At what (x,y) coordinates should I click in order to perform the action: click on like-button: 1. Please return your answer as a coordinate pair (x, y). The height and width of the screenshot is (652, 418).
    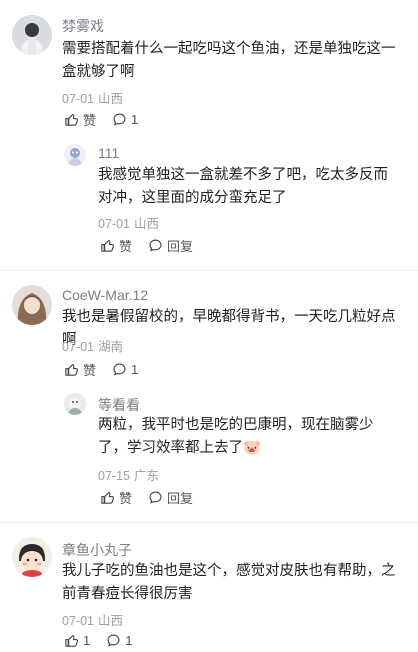
    Looking at the image, I should click on (77, 640).